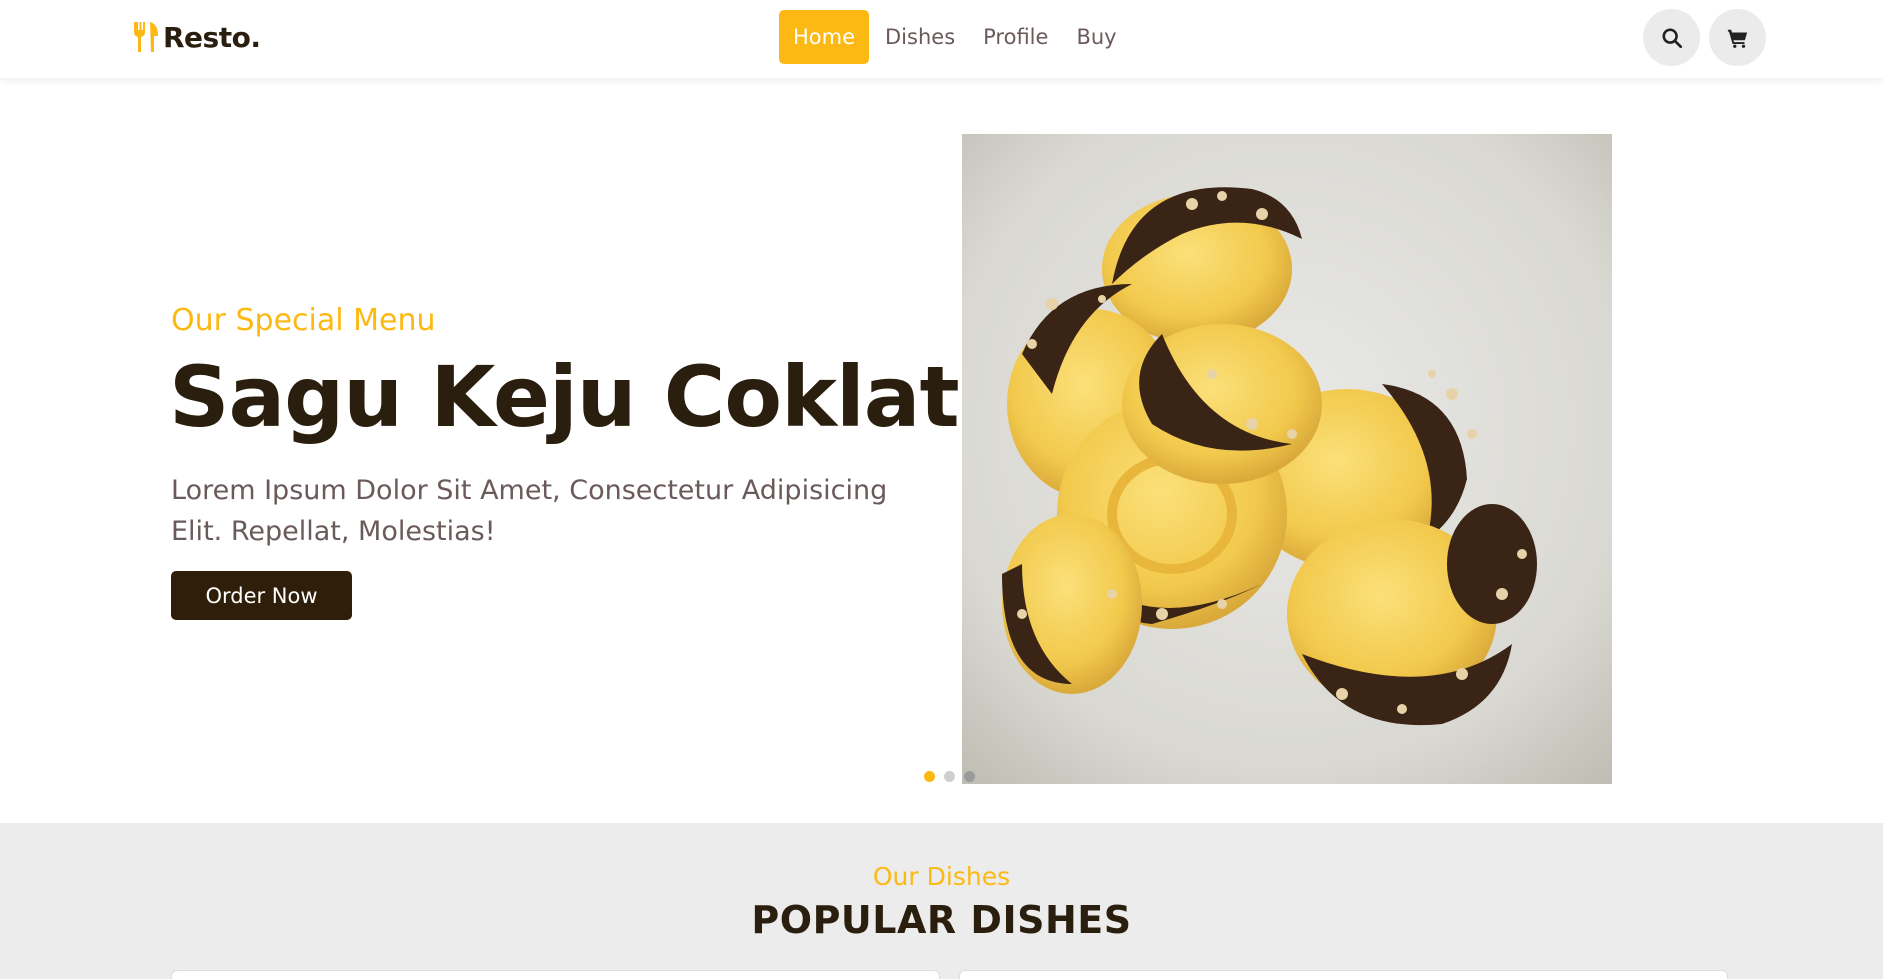 This screenshot has width=1883, height=979. What do you see at coordinates (564, 397) in the screenshot?
I see `hero-title: Sagu Keju Coklat` at bounding box center [564, 397].